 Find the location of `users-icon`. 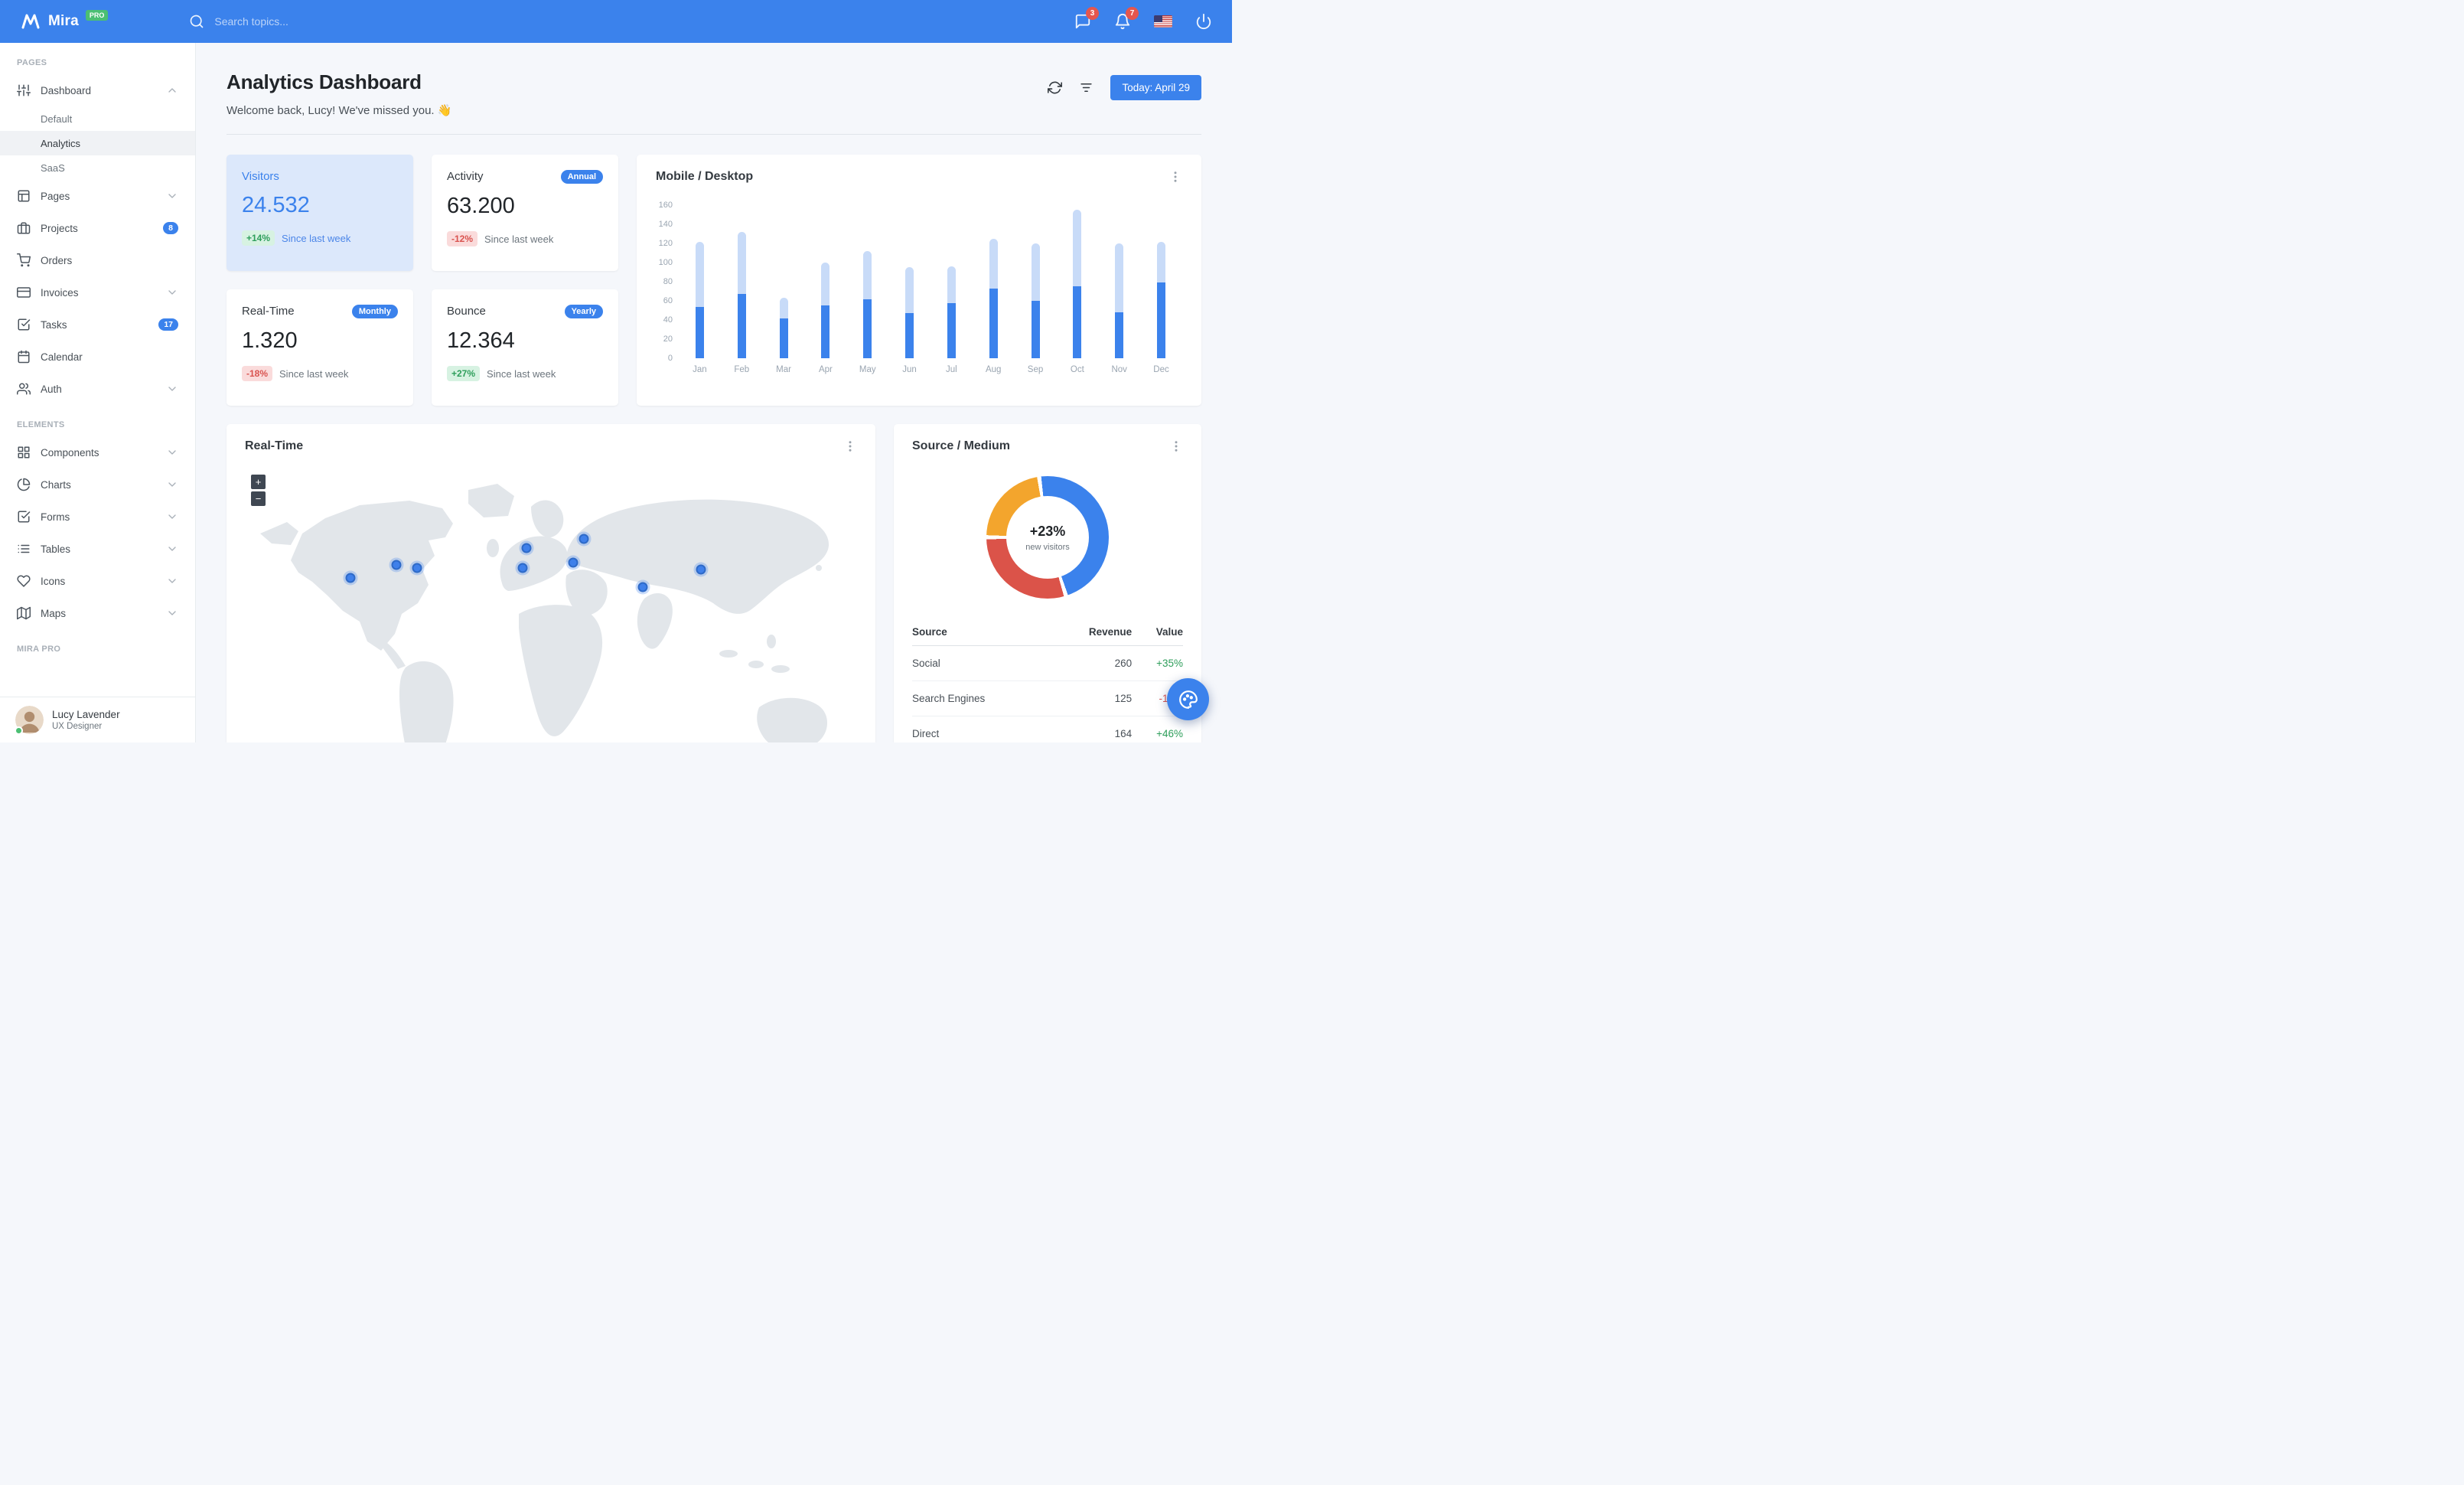

users-icon is located at coordinates (24, 389).